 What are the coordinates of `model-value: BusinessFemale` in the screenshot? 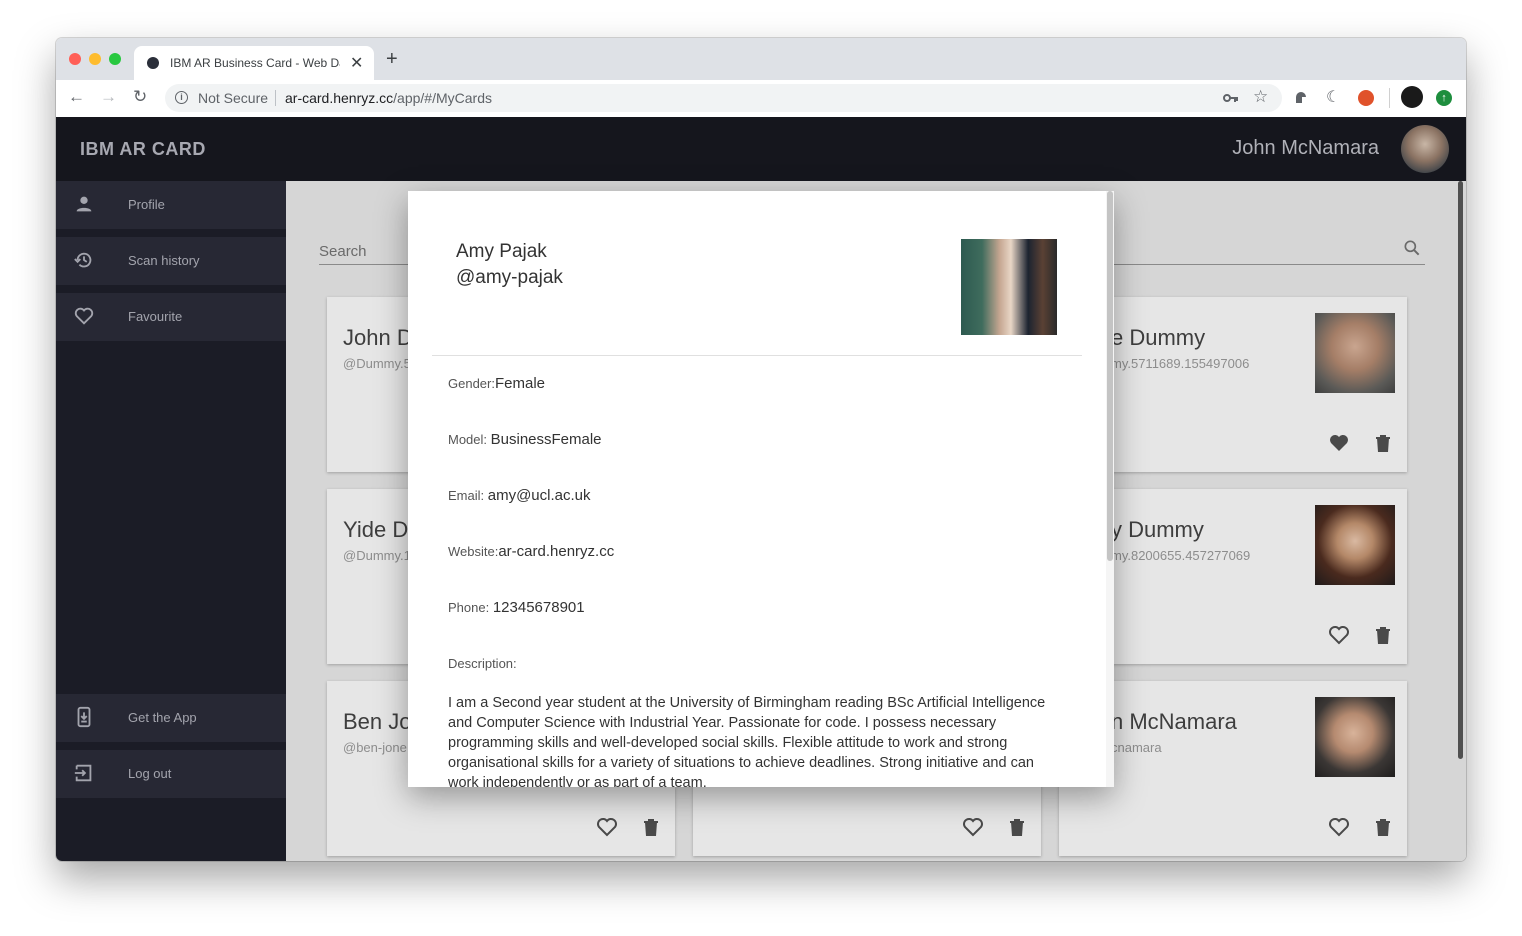 It's located at (546, 439).